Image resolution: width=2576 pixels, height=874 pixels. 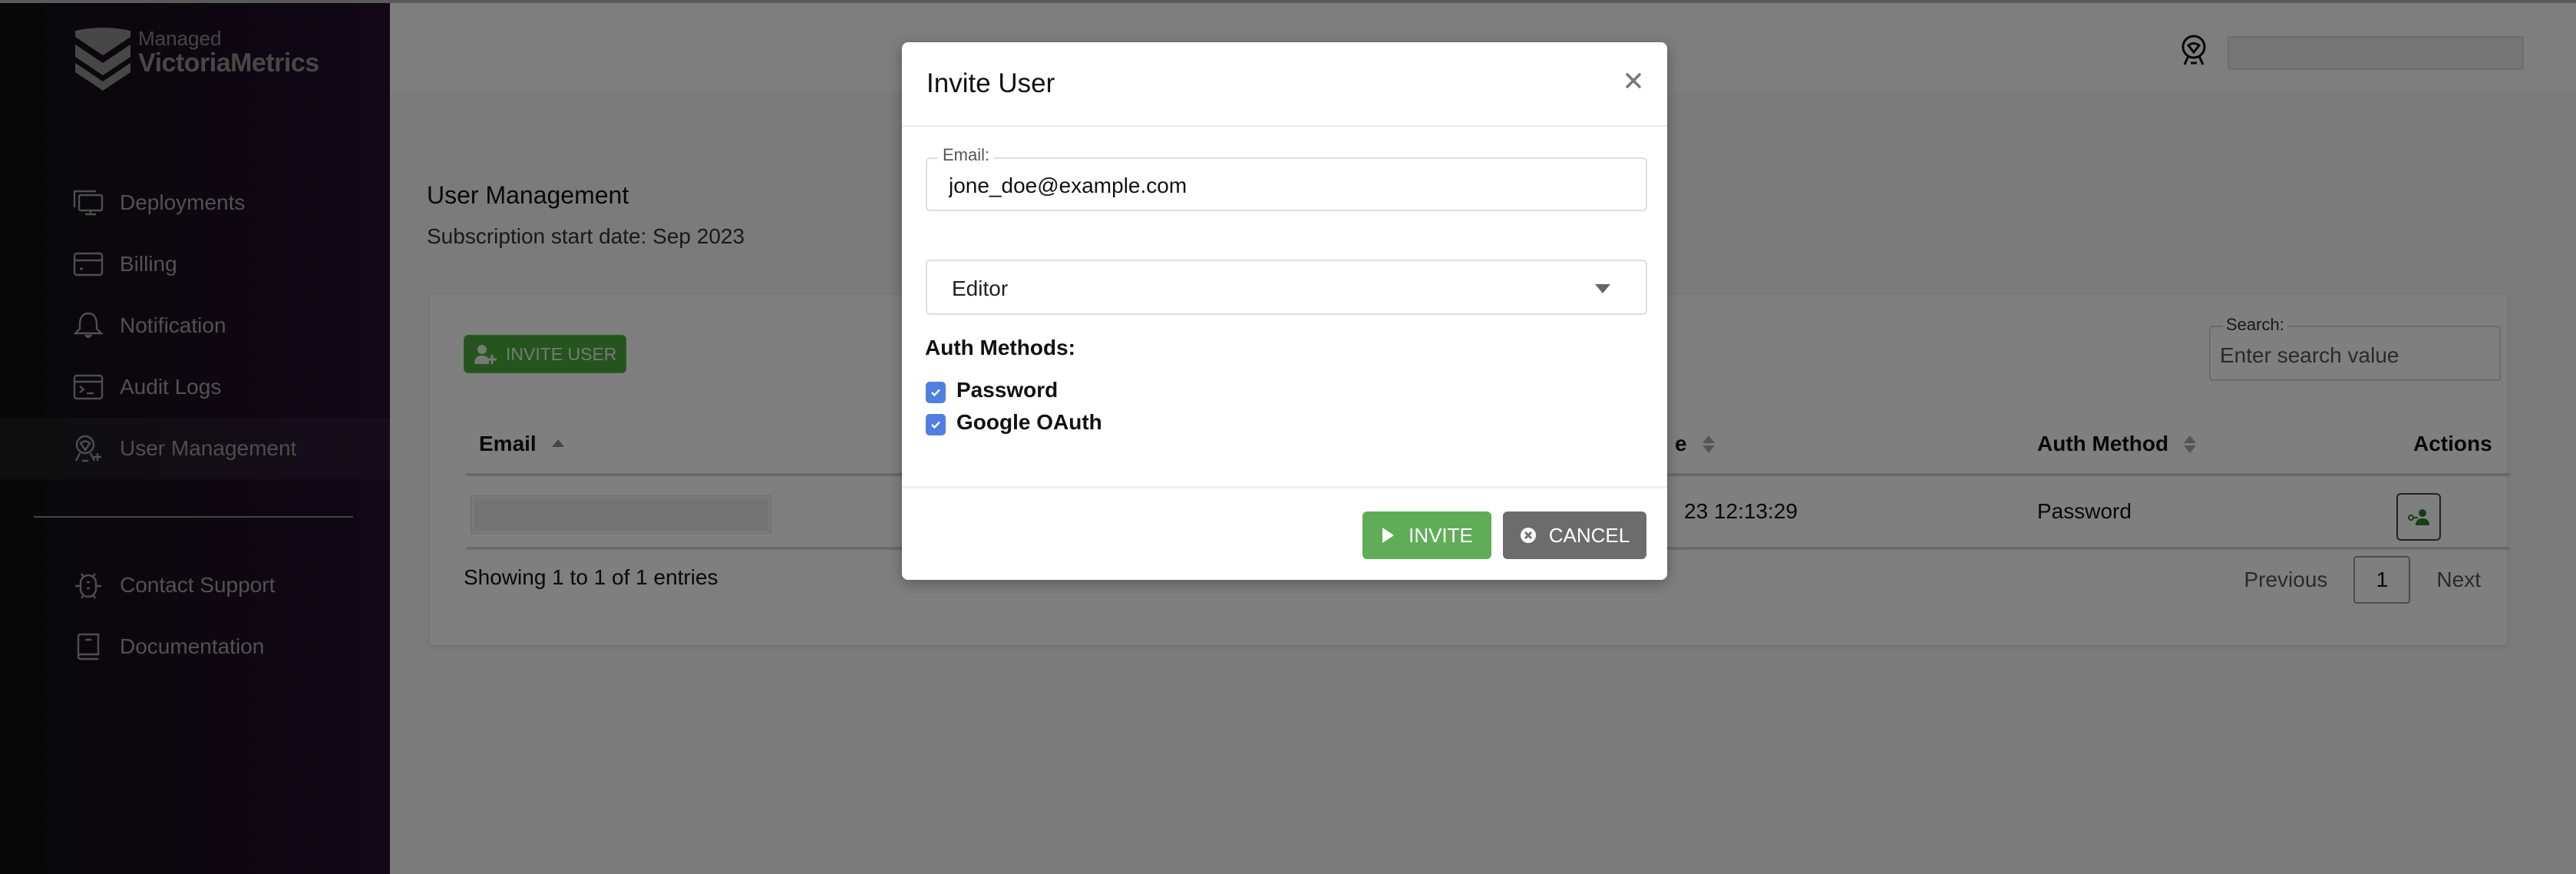 I want to click on checkbox-label: Password, so click(x=1007, y=390).